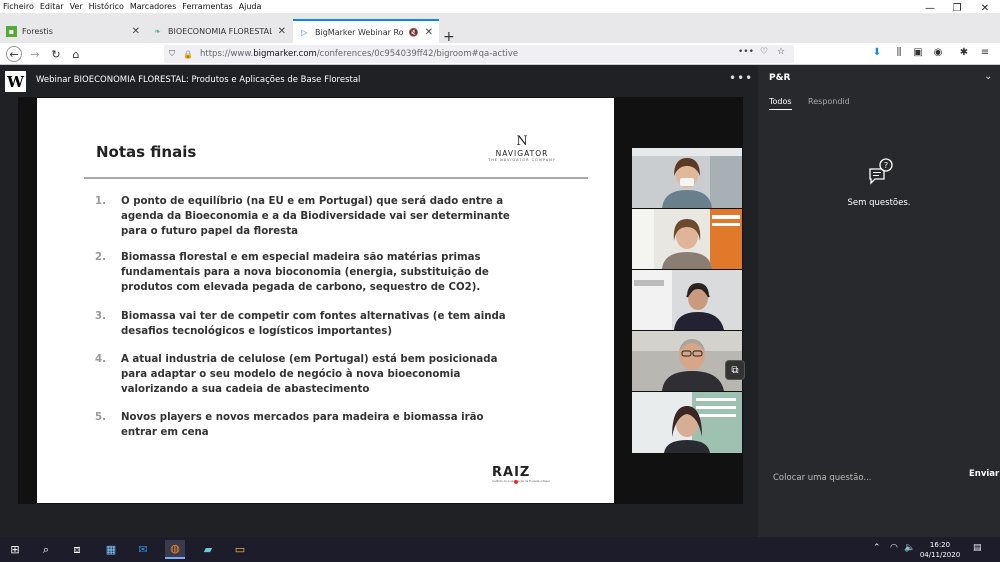 The image size is (1000, 562). I want to click on firefox-icon: ◍, so click(175, 549).